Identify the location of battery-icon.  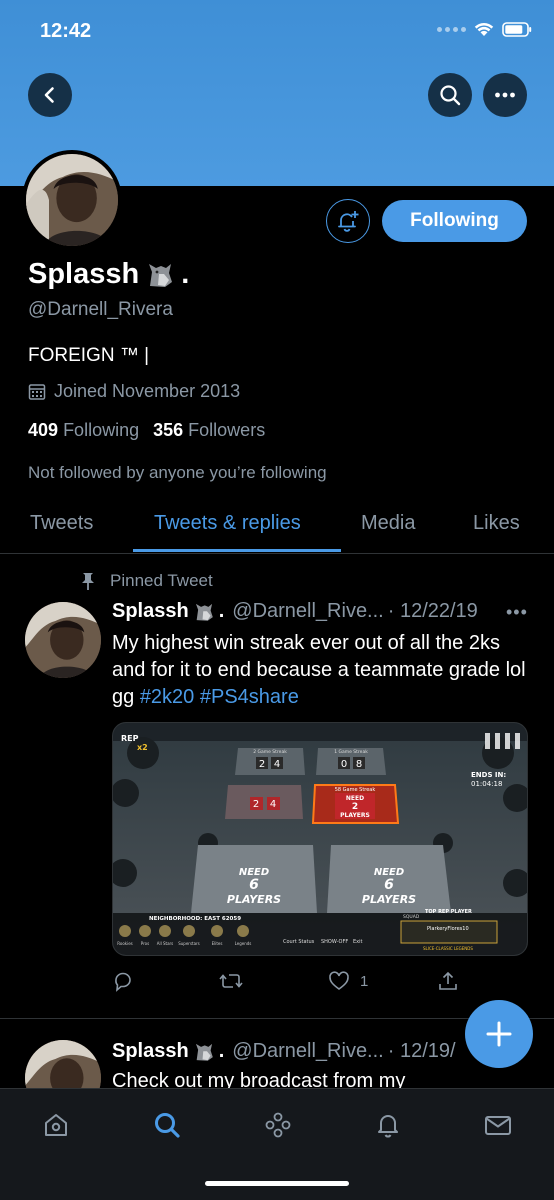
(517, 29).